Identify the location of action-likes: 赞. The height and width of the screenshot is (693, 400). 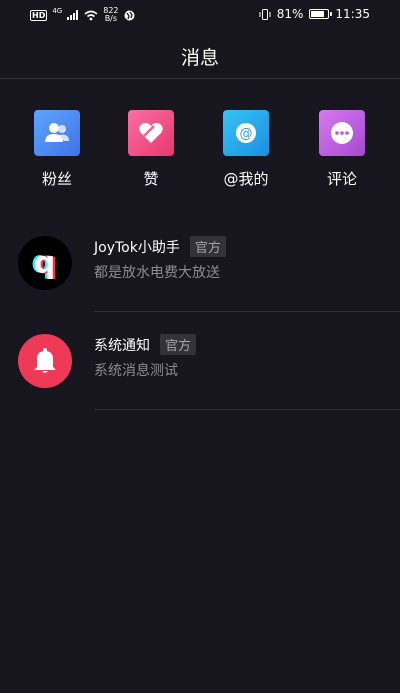
(151, 149).